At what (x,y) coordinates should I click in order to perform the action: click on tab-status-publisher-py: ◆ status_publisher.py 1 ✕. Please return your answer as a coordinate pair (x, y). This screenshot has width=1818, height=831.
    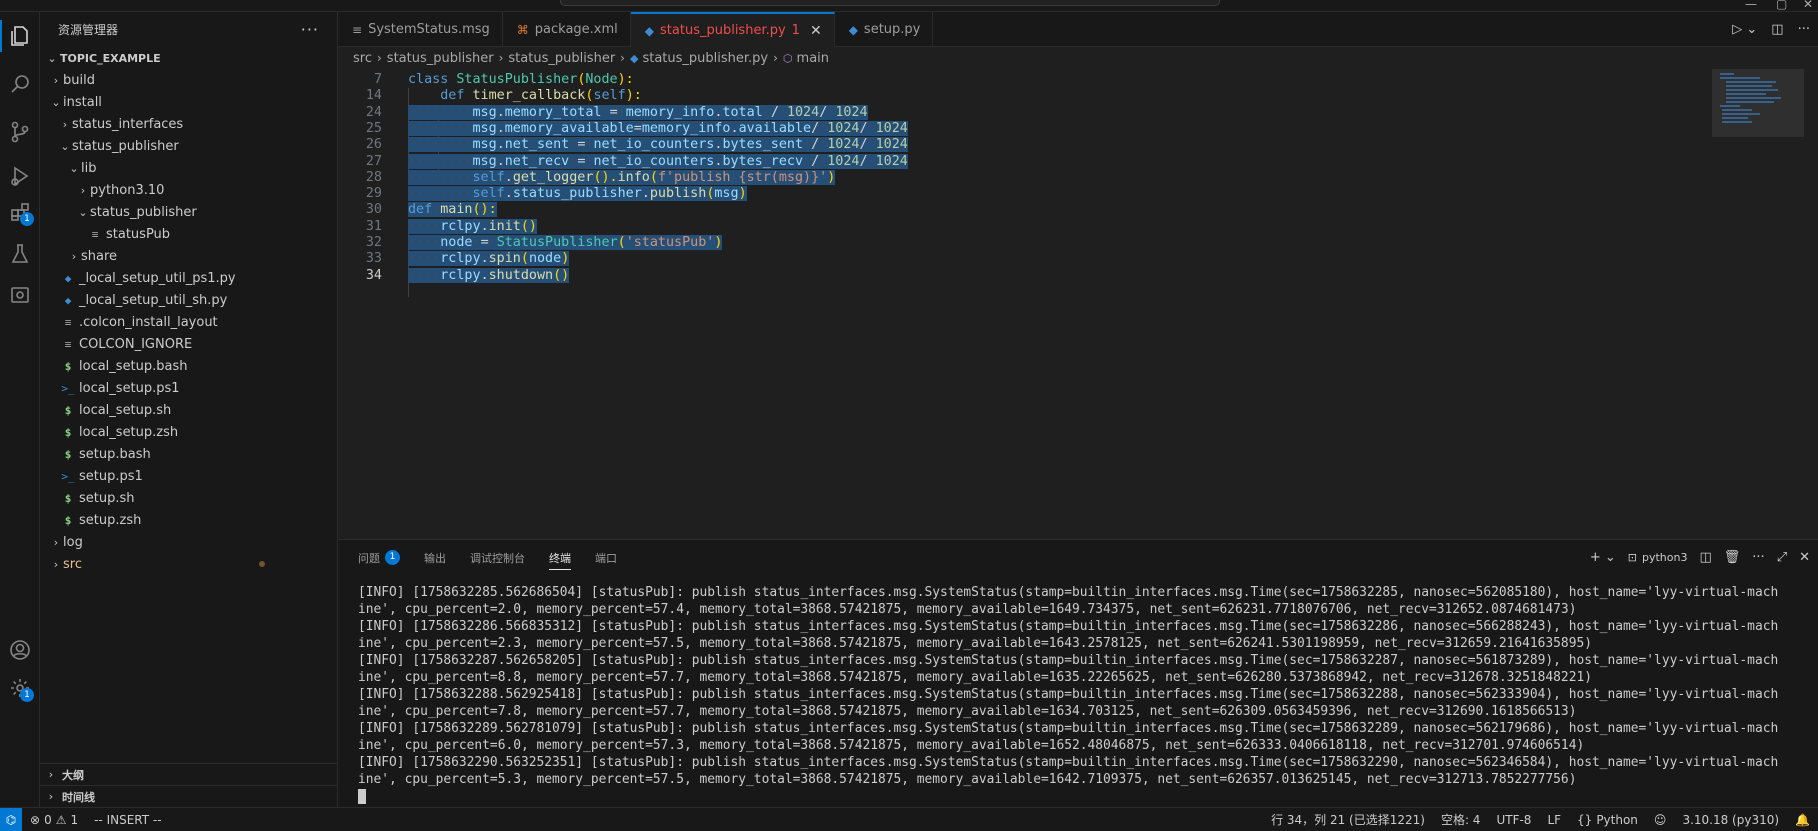
    Looking at the image, I should click on (732, 29).